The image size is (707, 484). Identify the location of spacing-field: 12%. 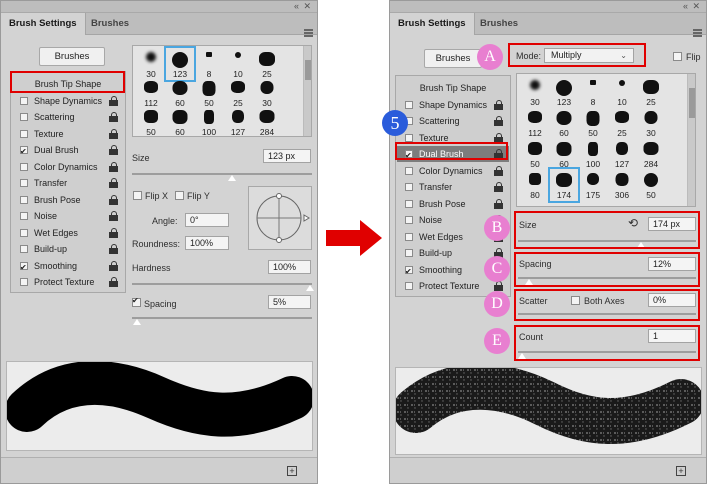
(672, 264).